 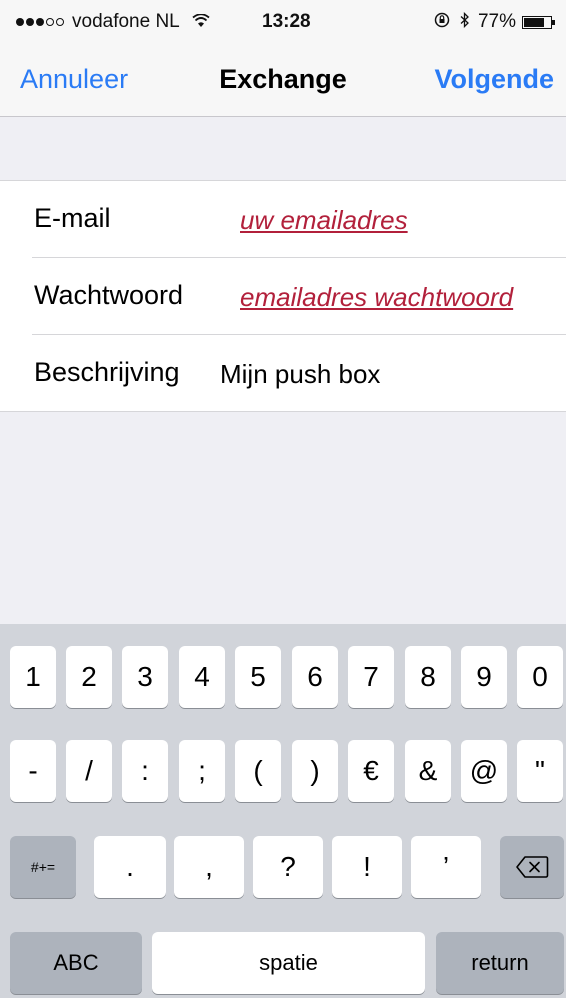 What do you see at coordinates (288, 963) in the screenshot?
I see `space-key: spatie` at bounding box center [288, 963].